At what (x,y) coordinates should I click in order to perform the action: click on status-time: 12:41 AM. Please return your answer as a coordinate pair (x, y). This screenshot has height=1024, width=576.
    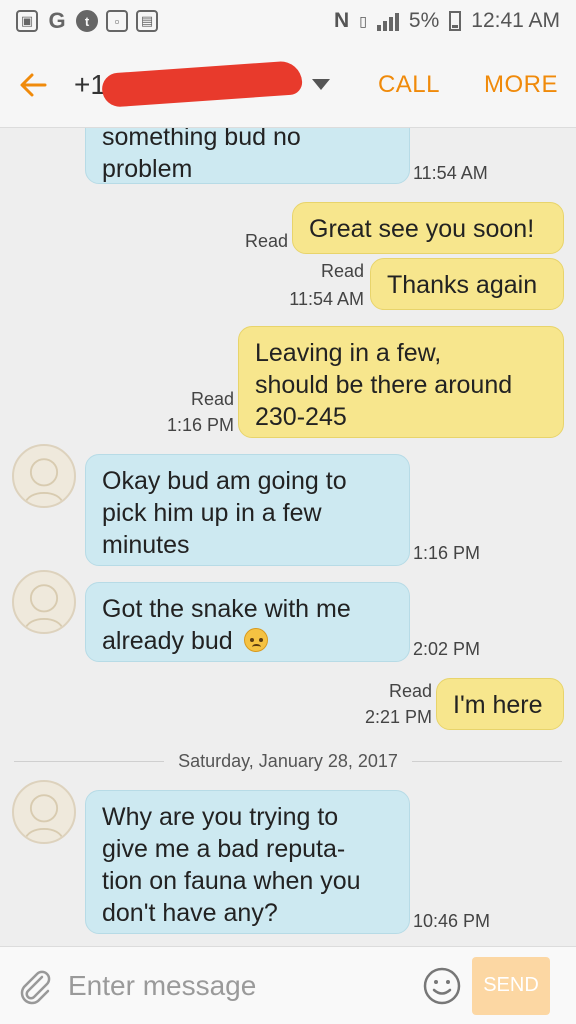
    Looking at the image, I should click on (515, 20).